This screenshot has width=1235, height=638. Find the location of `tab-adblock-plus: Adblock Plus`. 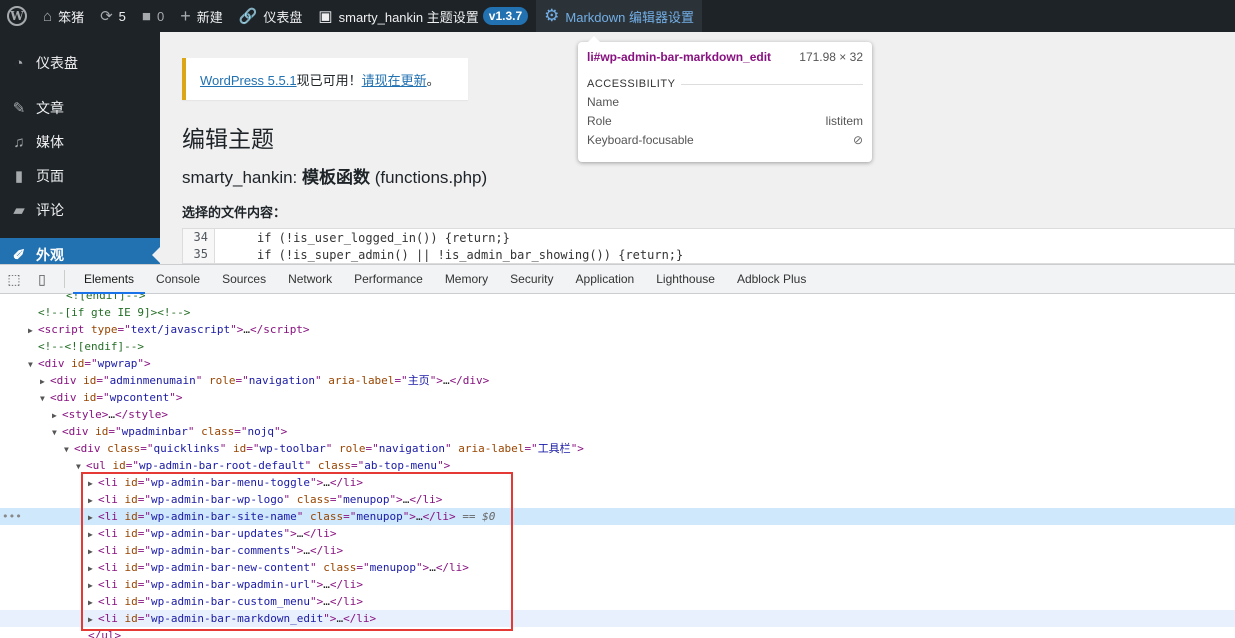

tab-adblock-plus: Adblock Plus is located at coordinates (771, 279).